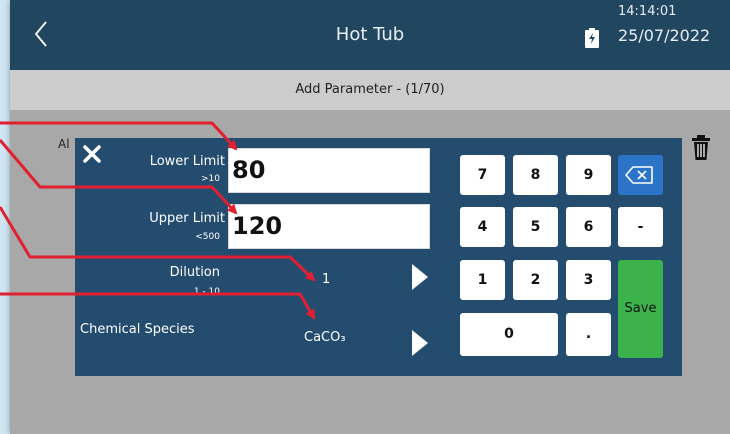  I want to click on clock-date: 25/07/2022, so click(664, 35).